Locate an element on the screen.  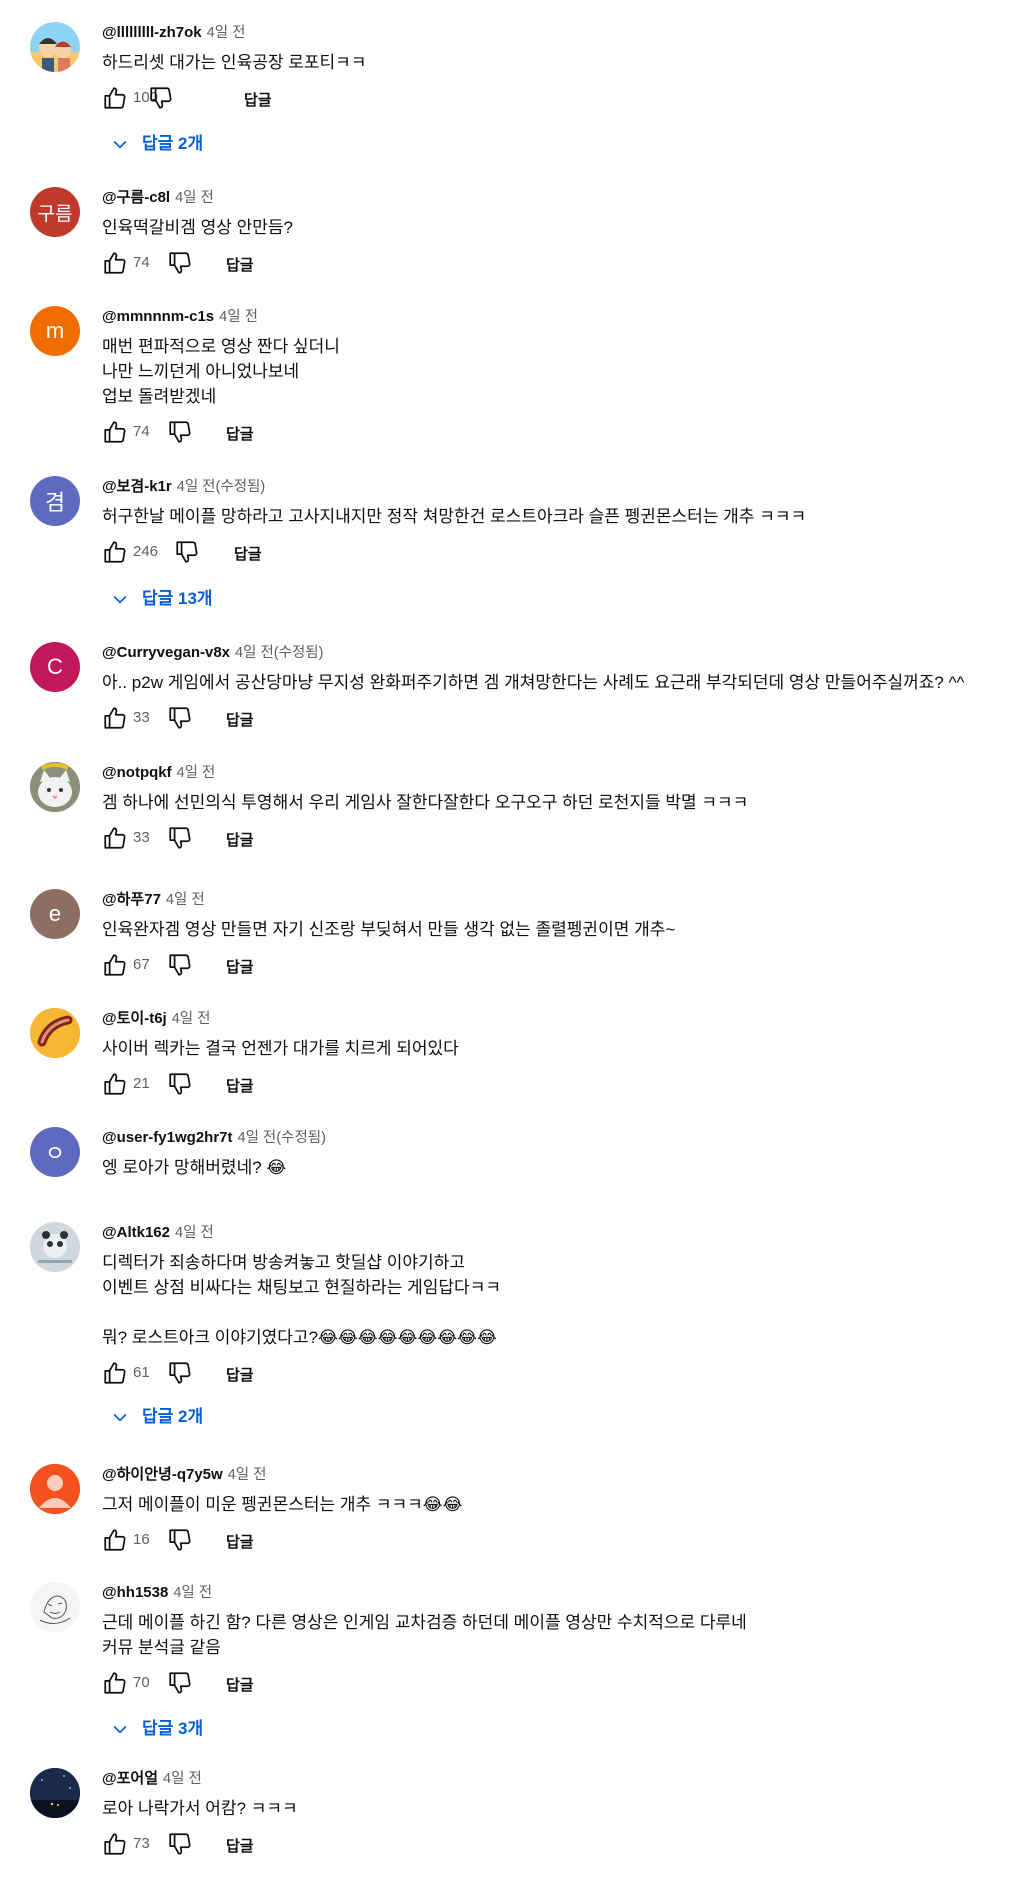
comment-text: 인육떡갈비겜 영상 안만듬? is located at coordinates (197, 227).